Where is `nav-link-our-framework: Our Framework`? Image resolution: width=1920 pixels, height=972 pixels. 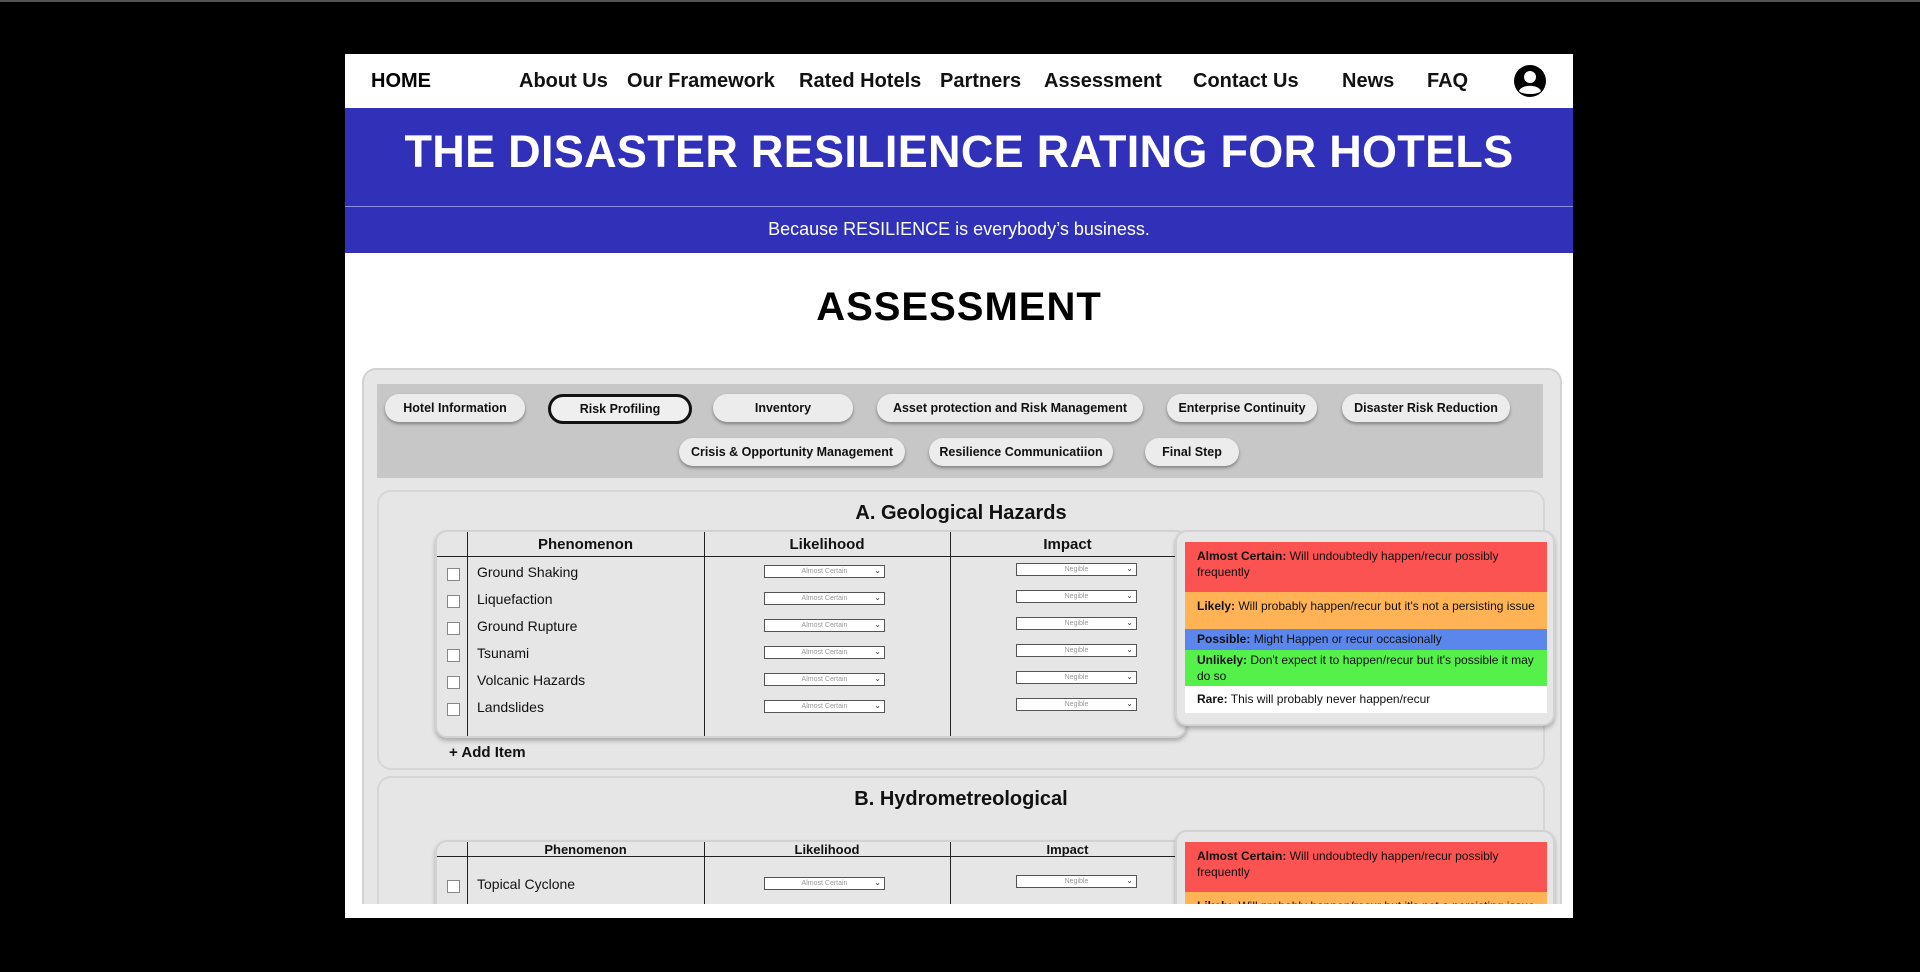
nav-link-our-framework: Our Framework is located at coordinates (701, 81).